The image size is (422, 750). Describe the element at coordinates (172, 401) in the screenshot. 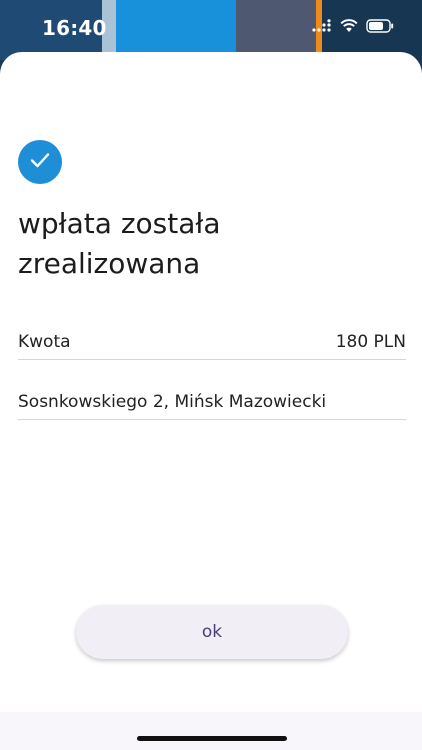

I see `address-text: Sosnkowskiego 2, Mińsk Mazowiecki` at that location.